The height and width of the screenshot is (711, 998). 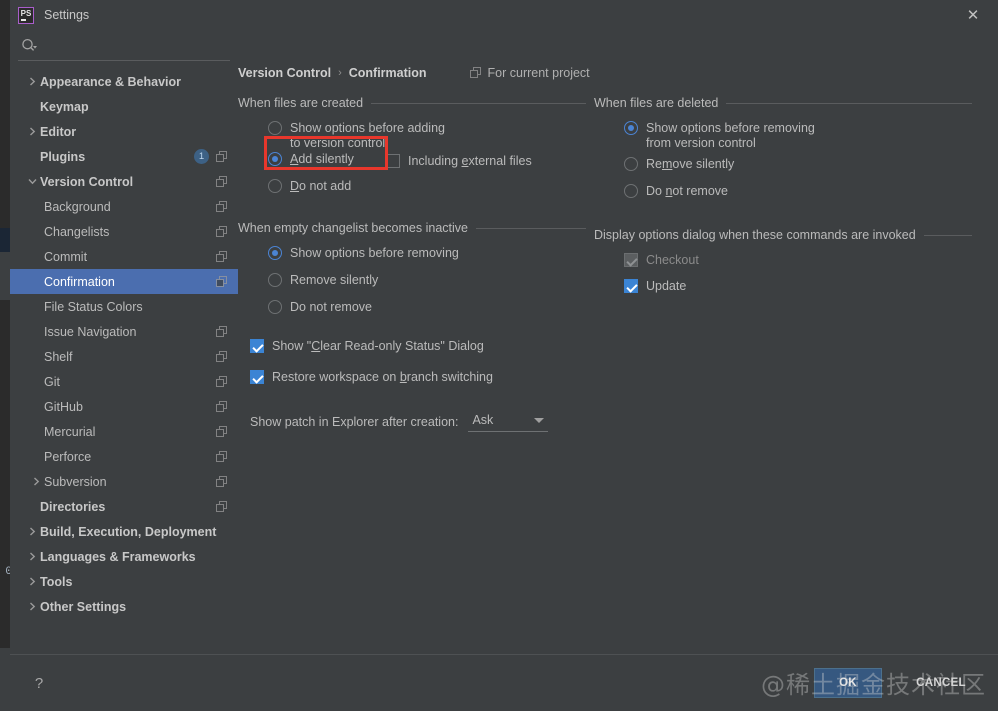 What do you see at coordinates (52, 381) in the screenshot?
I see `sidebar-item-label: Git` at bounding box center [52, 381].